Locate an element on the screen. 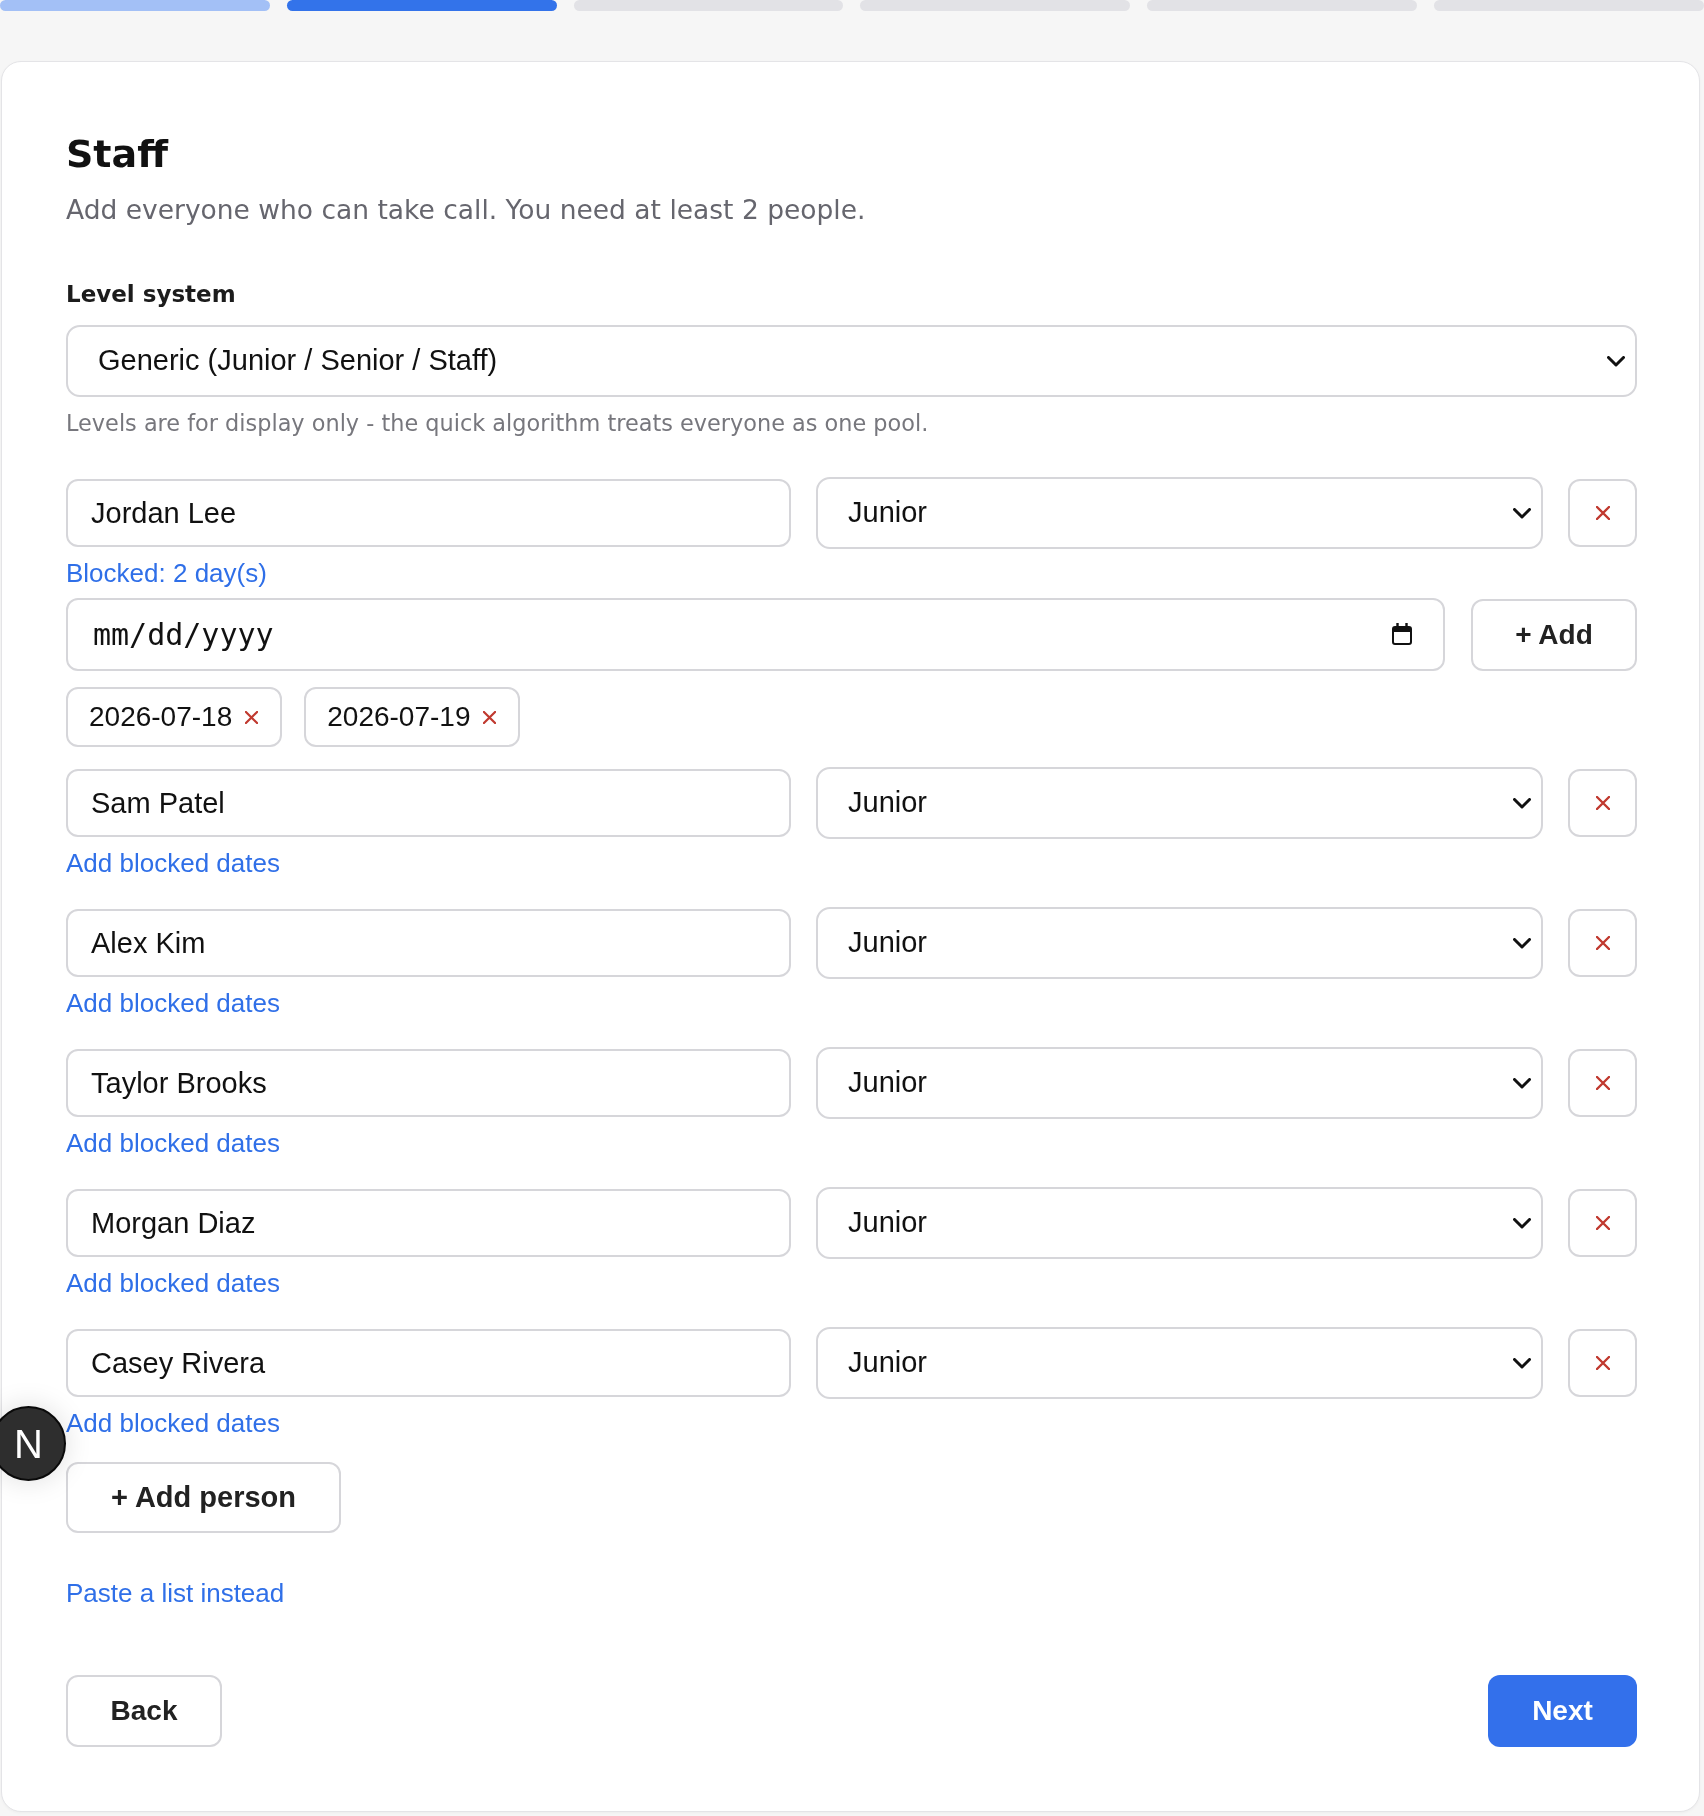 This screenshot has width=1704, height=1816. field-hint: Levels are for display only - the quick algorithm treats everyone as one pool. is located at coordinates (497, 423).